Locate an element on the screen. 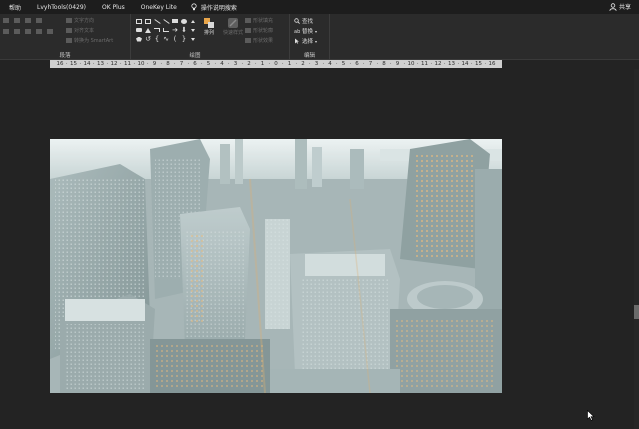 The image size is (639, 429). ruler-tick-label: 2 is located at coordinates (303, 64).